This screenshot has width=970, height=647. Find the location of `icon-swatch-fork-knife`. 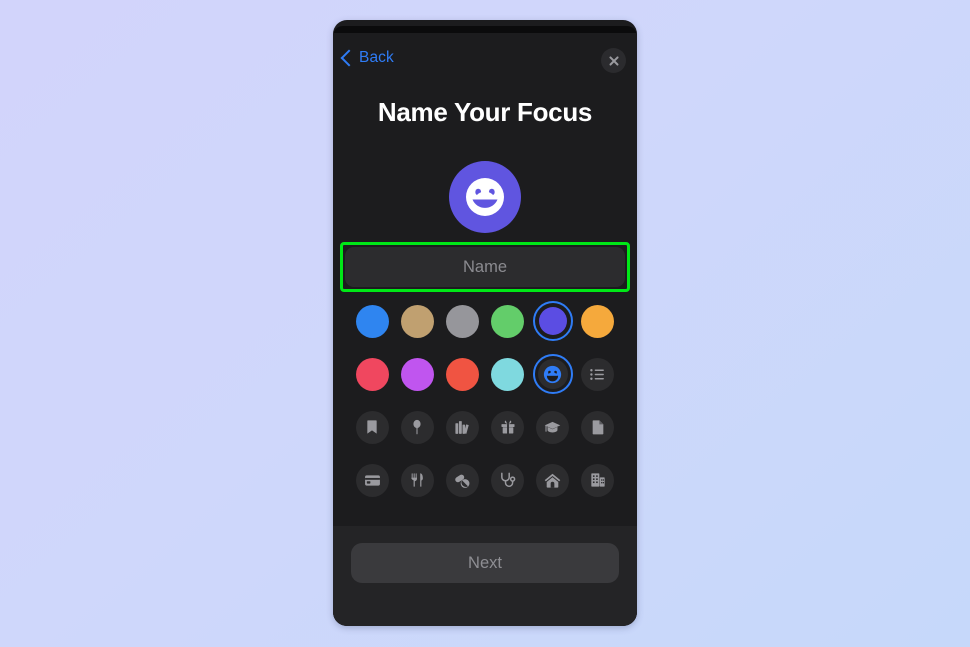

icon-swatch-fork-knife is located at coordinates (417, 480).